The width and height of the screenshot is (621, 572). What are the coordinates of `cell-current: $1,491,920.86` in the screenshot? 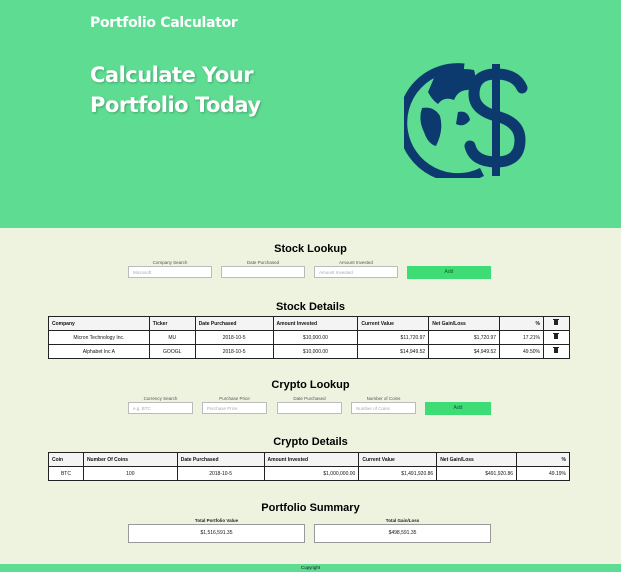 It's located at (398, 473).